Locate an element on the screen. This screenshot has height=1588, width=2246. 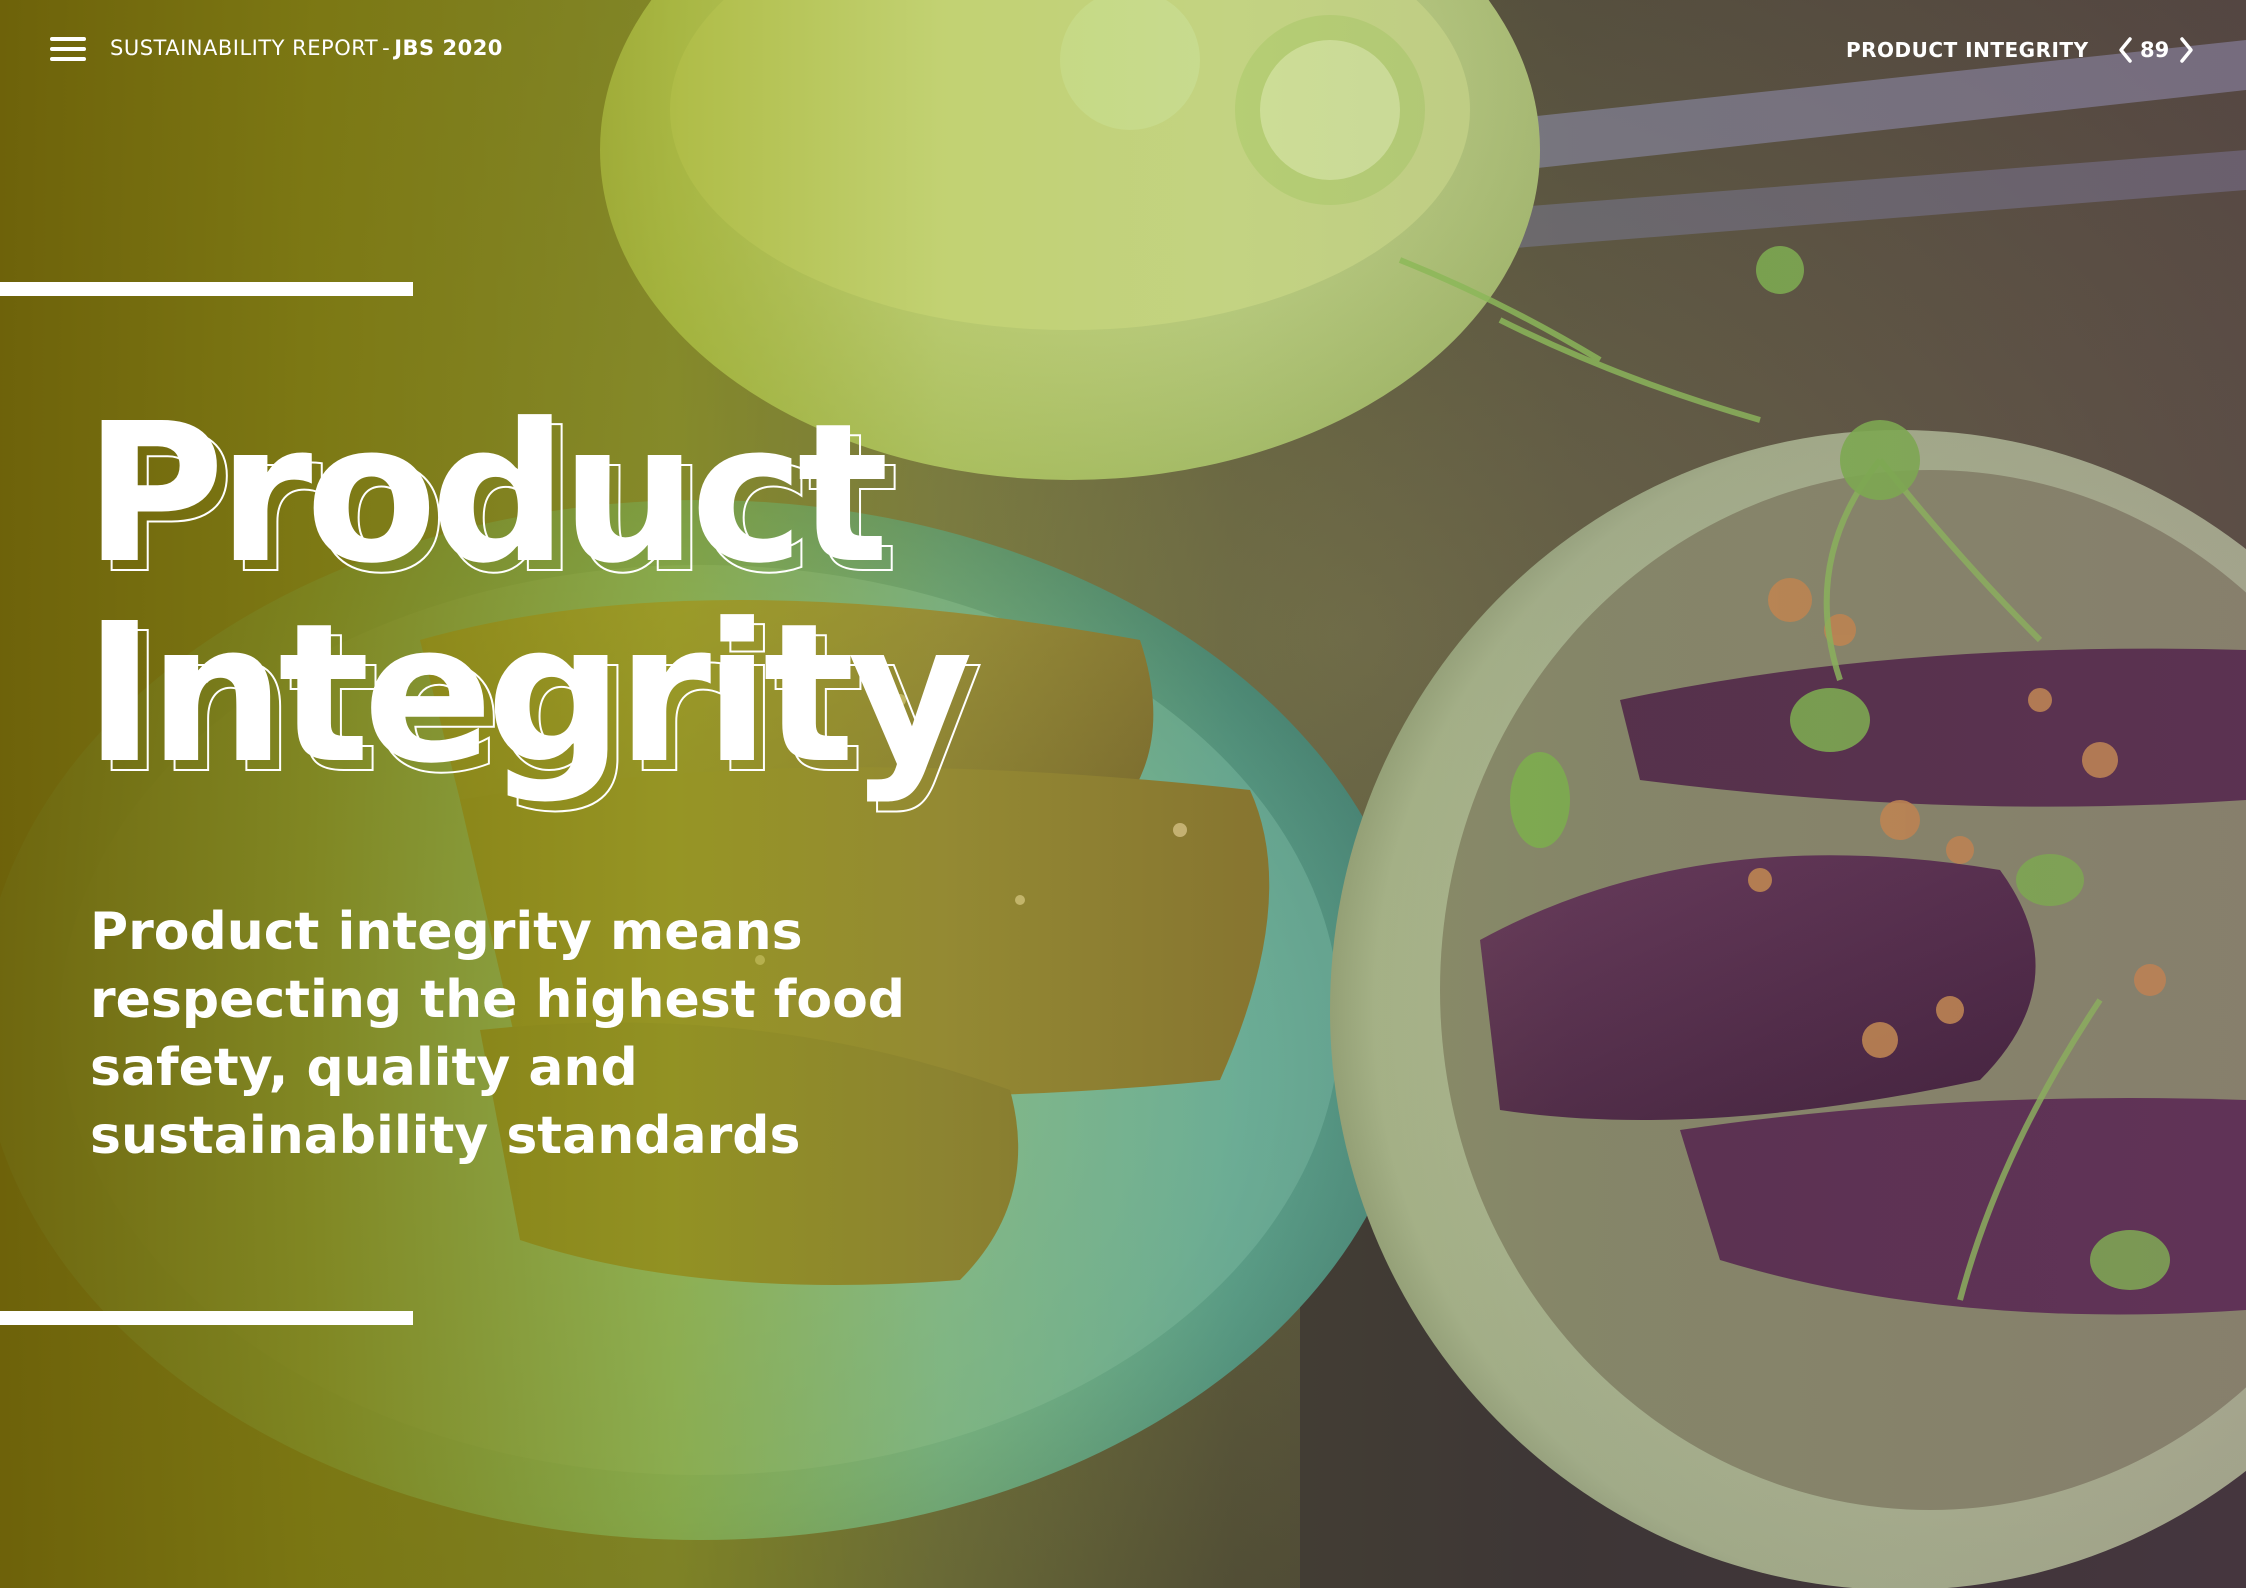
page-number: 89 is located at coordinates (2155, 50).